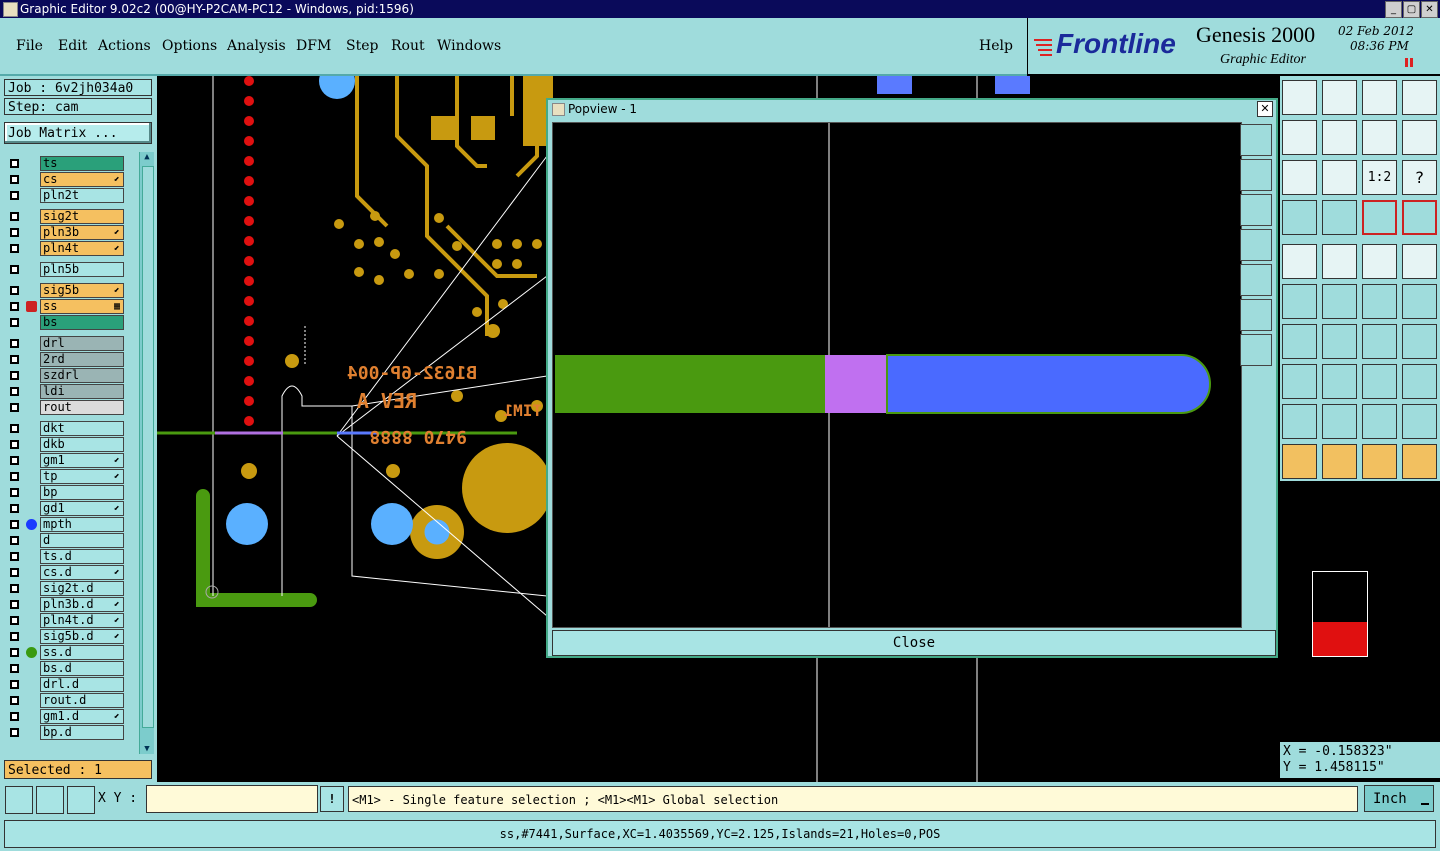 This screenshot has width=1440, height=851. Describe the element at coordinates (82, 668) in the screenshot. I see `layer-name: bs.d` at that location.